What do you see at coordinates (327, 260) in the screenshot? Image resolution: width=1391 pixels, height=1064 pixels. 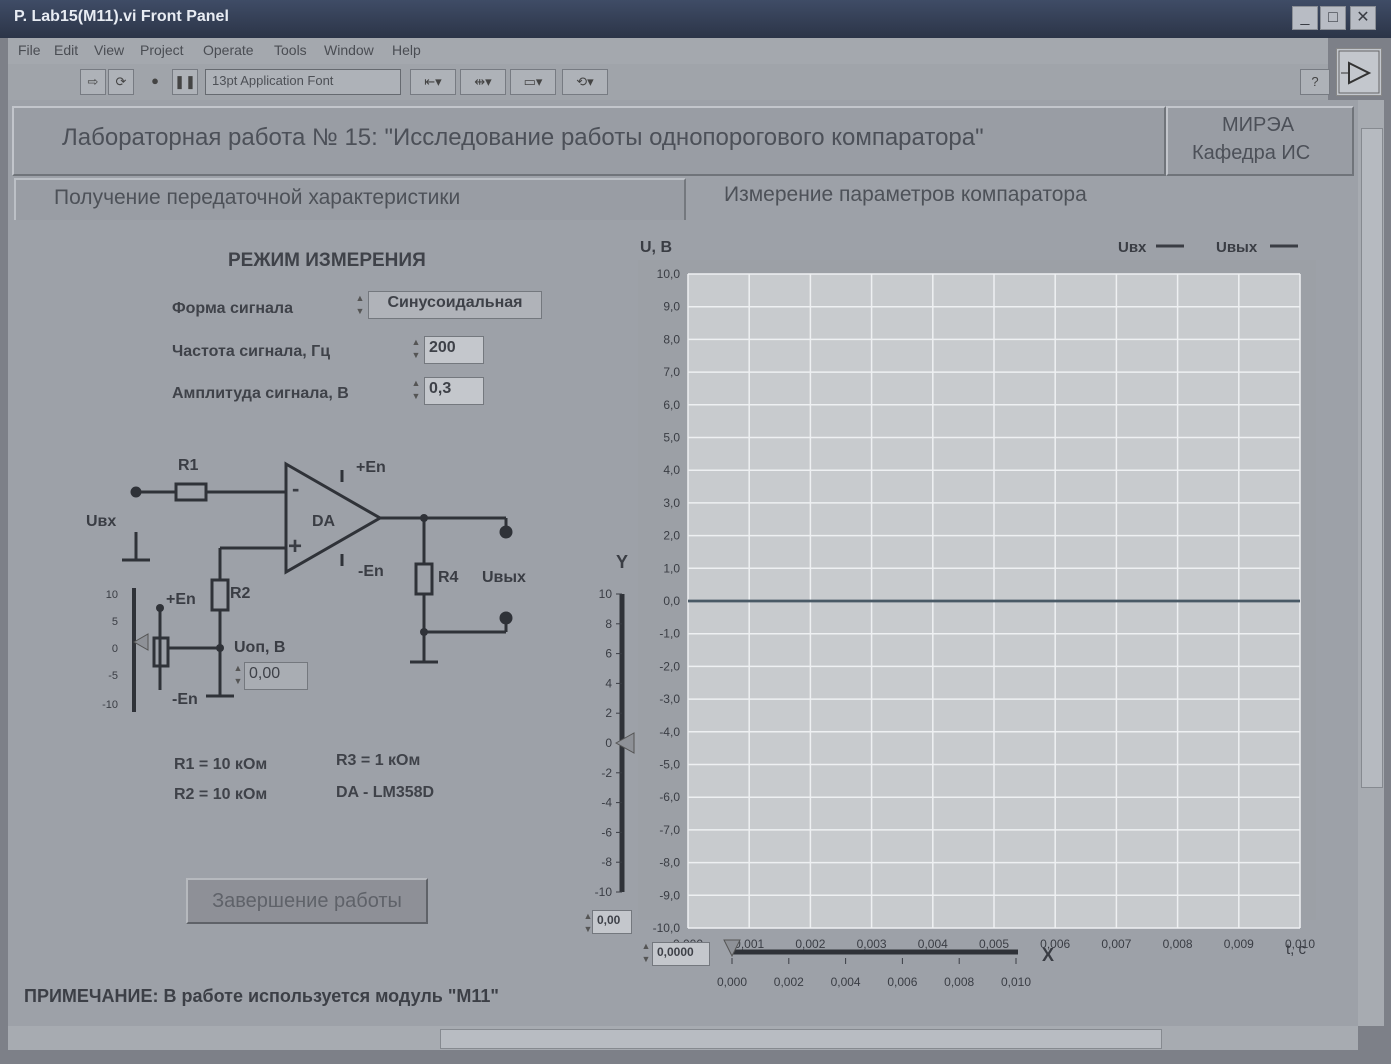 I see `measure-mode-heading: РЕЖИМ ИЗМЕРЕНИЯ` at bounding box center [327, 260].